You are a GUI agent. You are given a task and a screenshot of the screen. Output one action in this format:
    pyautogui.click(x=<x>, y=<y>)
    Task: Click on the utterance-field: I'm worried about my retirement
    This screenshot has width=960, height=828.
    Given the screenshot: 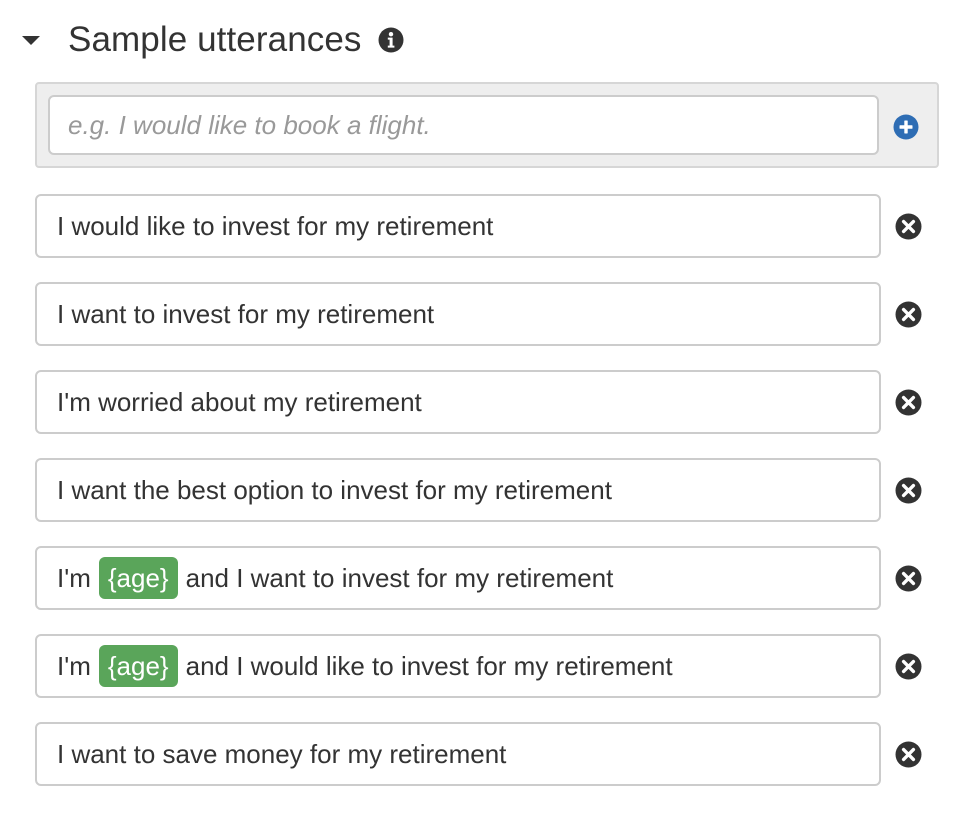 What is the action you would take?
    pyautogui.click(x=458, y=402)
    